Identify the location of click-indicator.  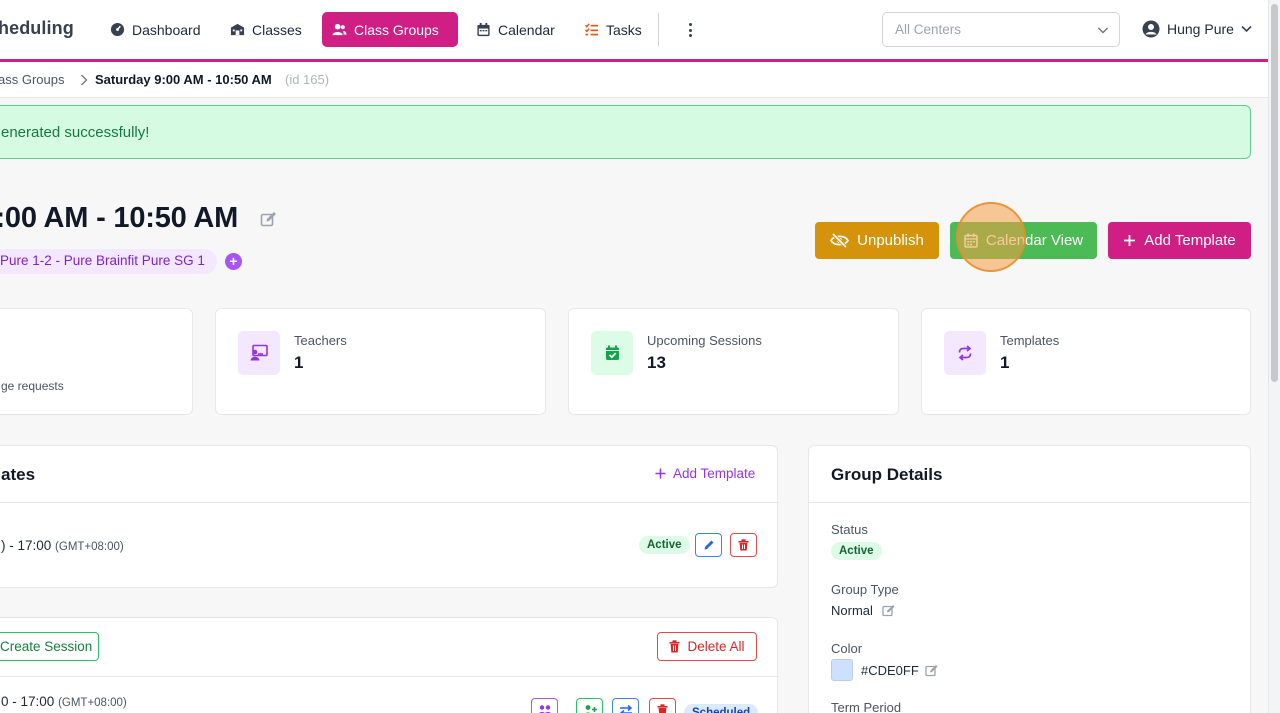
(991, 237).